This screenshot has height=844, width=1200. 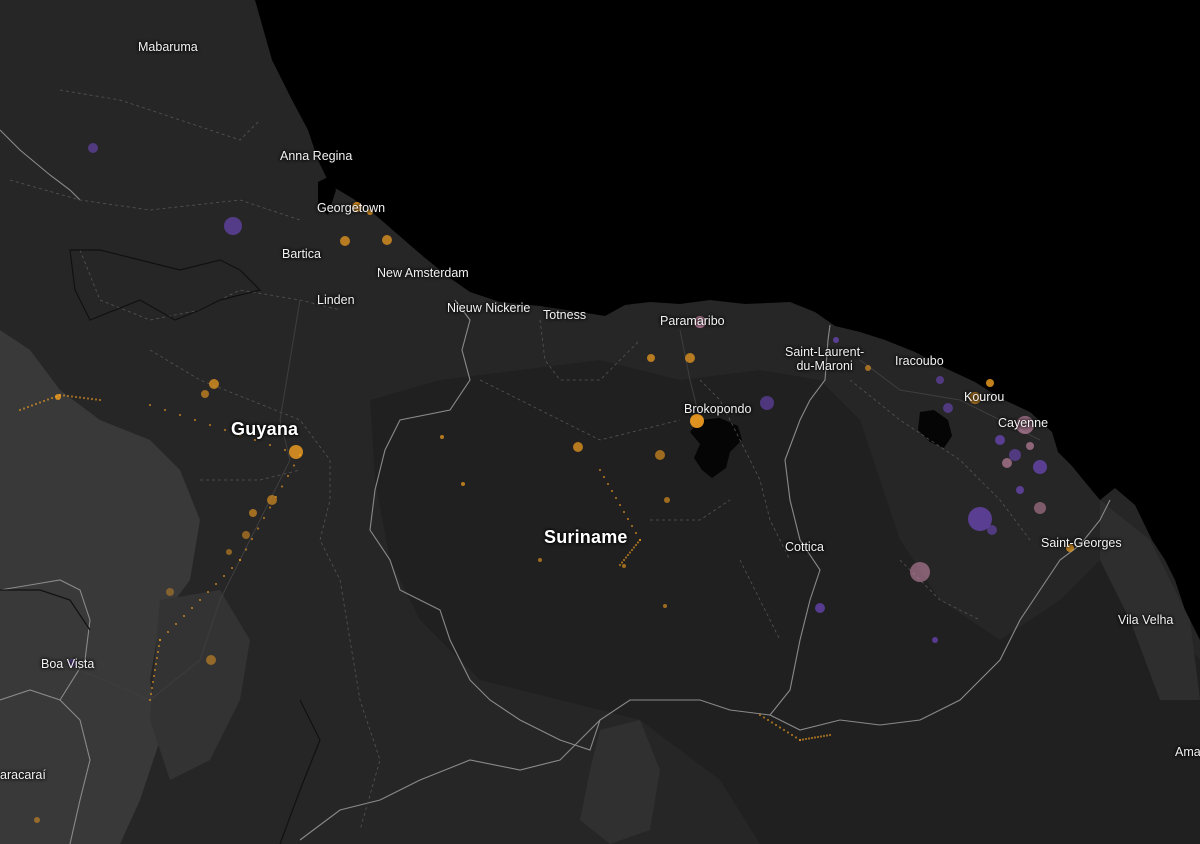 I want to click on place-label-saint-laurent: Saint-Laurent- du-Maroni, so click(x=825, y=359).